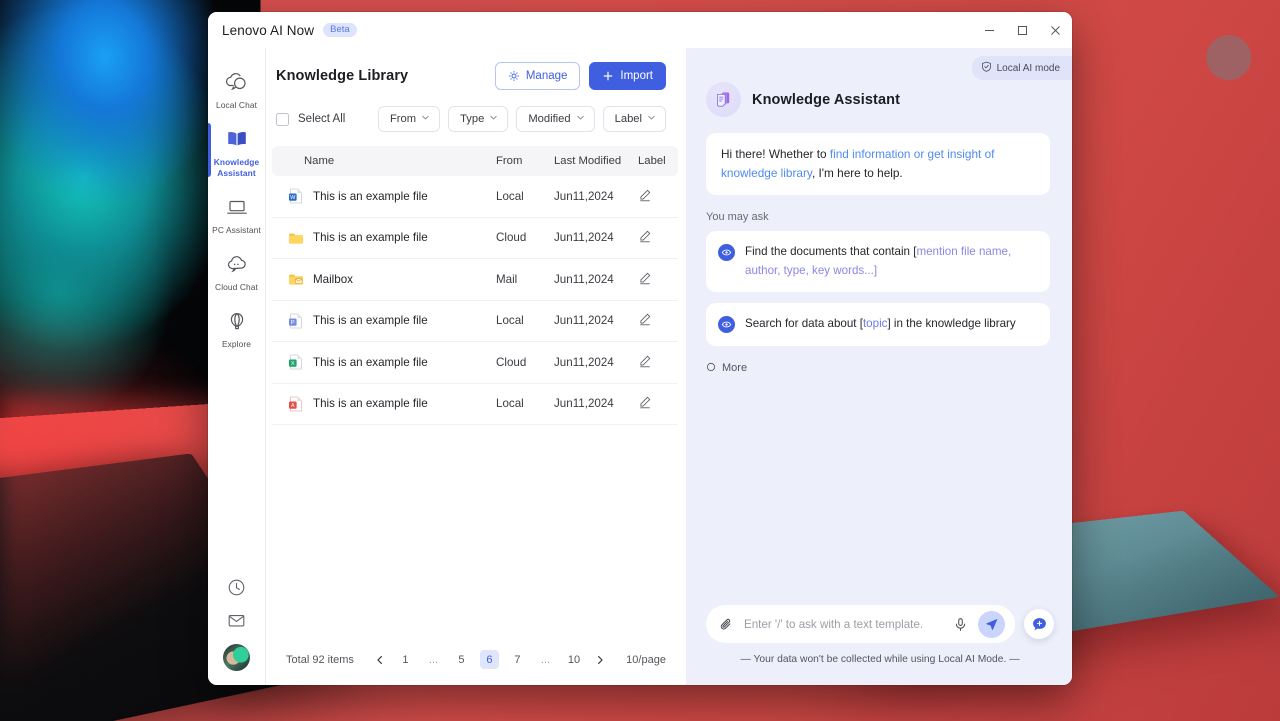 This screenshot has width=1280, height=721. Describe the element at coordinates (236, 105) in the screenshot. I see `sidebar-item-label: Local Chat` at that location.